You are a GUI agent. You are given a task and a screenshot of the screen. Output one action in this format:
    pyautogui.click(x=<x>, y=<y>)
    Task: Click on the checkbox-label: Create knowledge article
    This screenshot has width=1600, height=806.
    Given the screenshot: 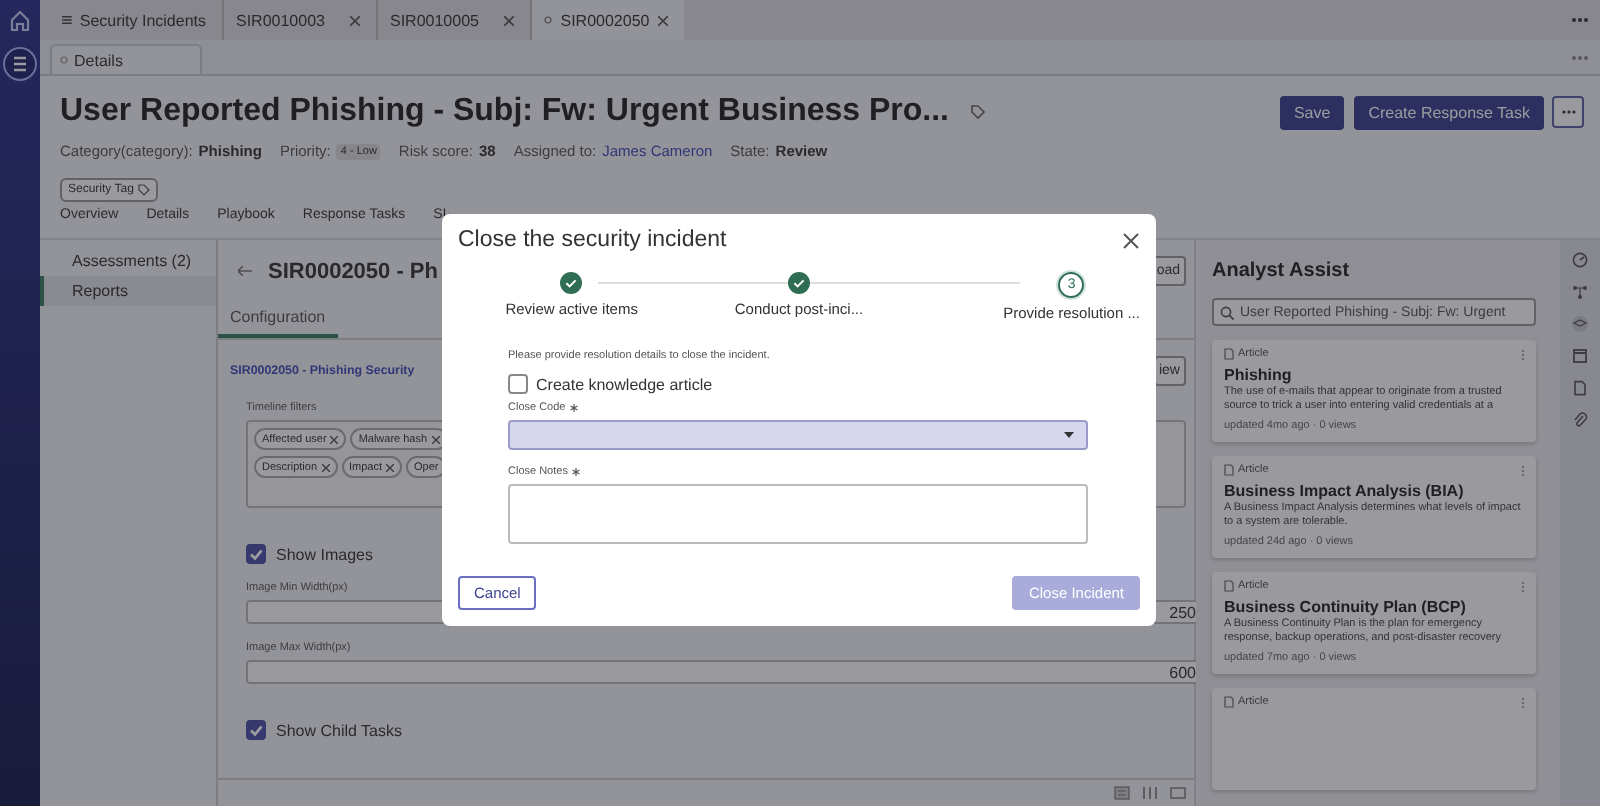 What is the action you would take?
    pyautogui.click(x=624, y=384)
    